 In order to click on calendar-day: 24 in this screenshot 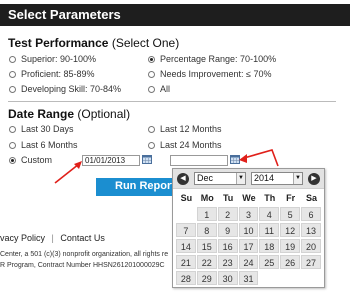, I will do `click(248, 262)`.